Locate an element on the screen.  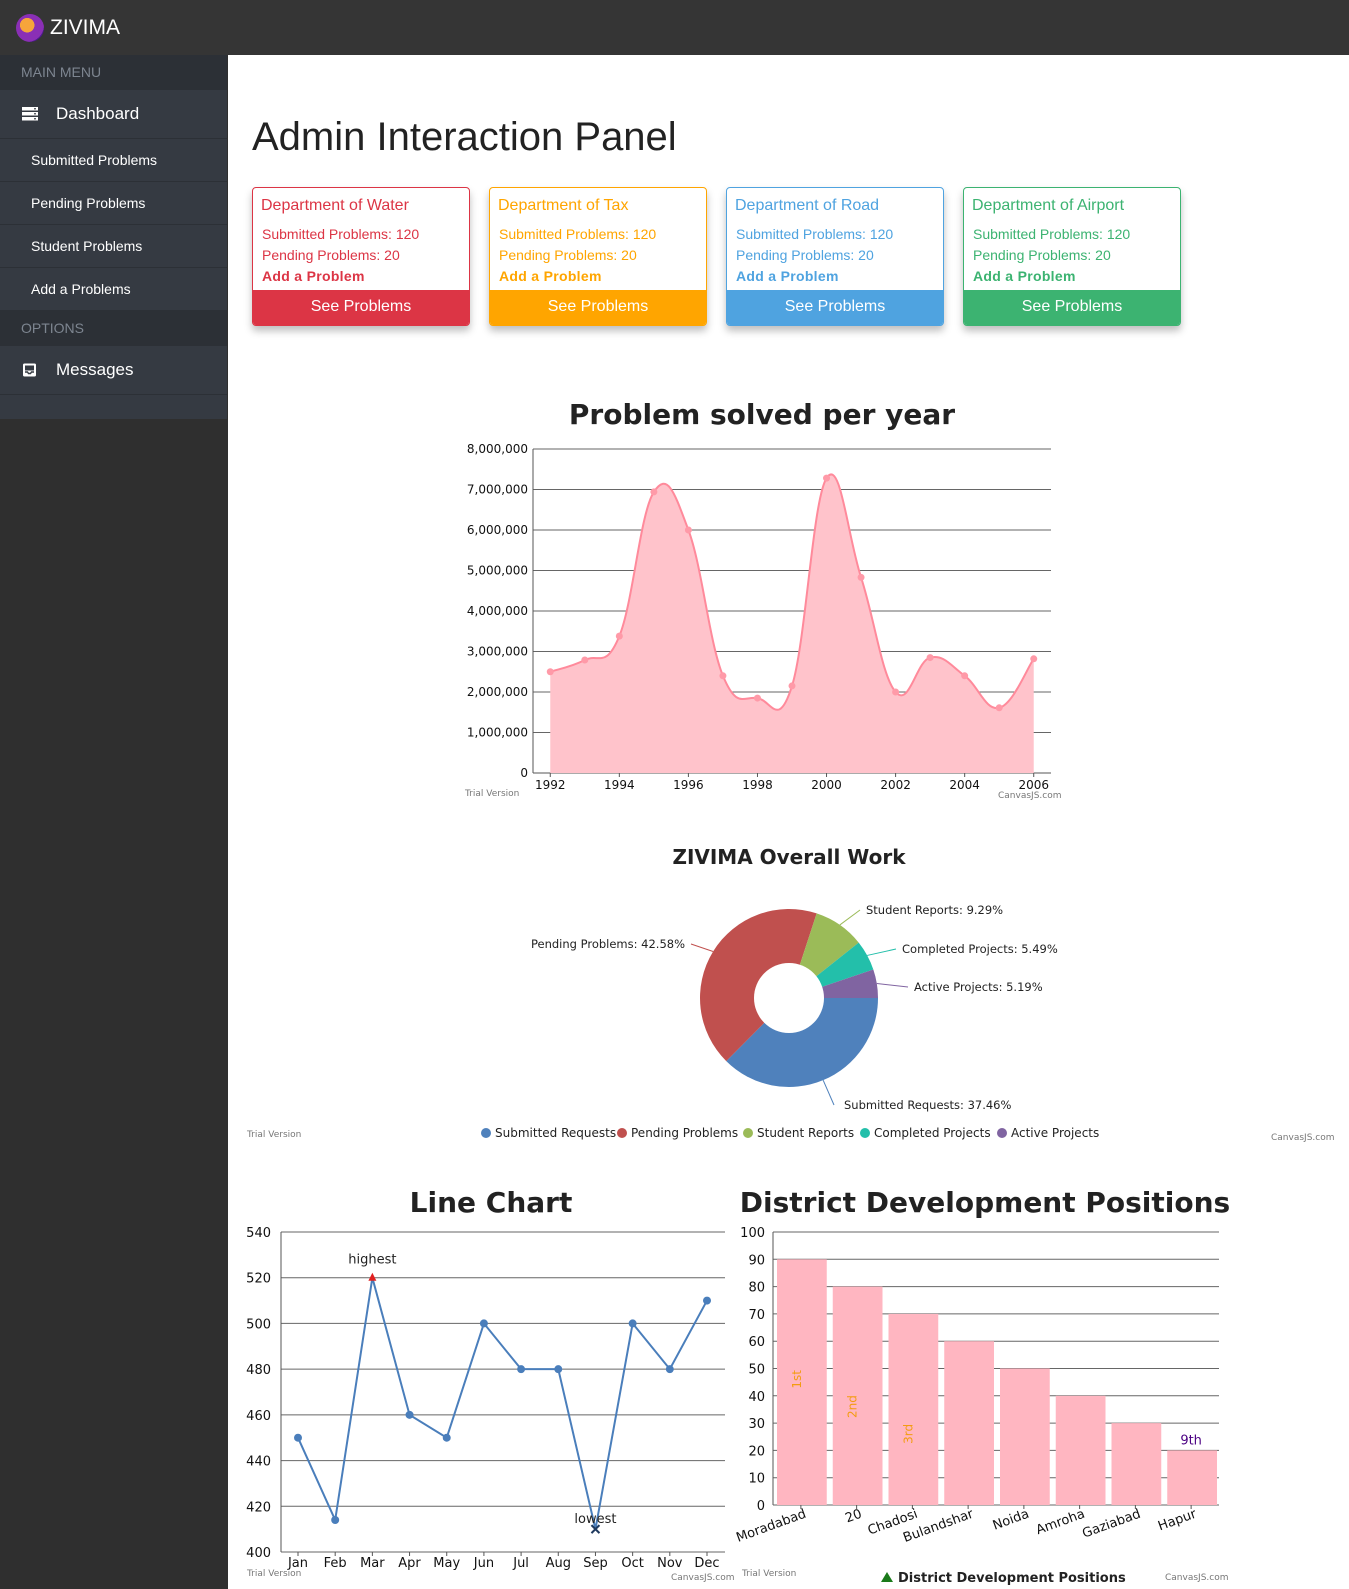
y-tick-label: 7,000,000 is located at coordinates (497, 490).